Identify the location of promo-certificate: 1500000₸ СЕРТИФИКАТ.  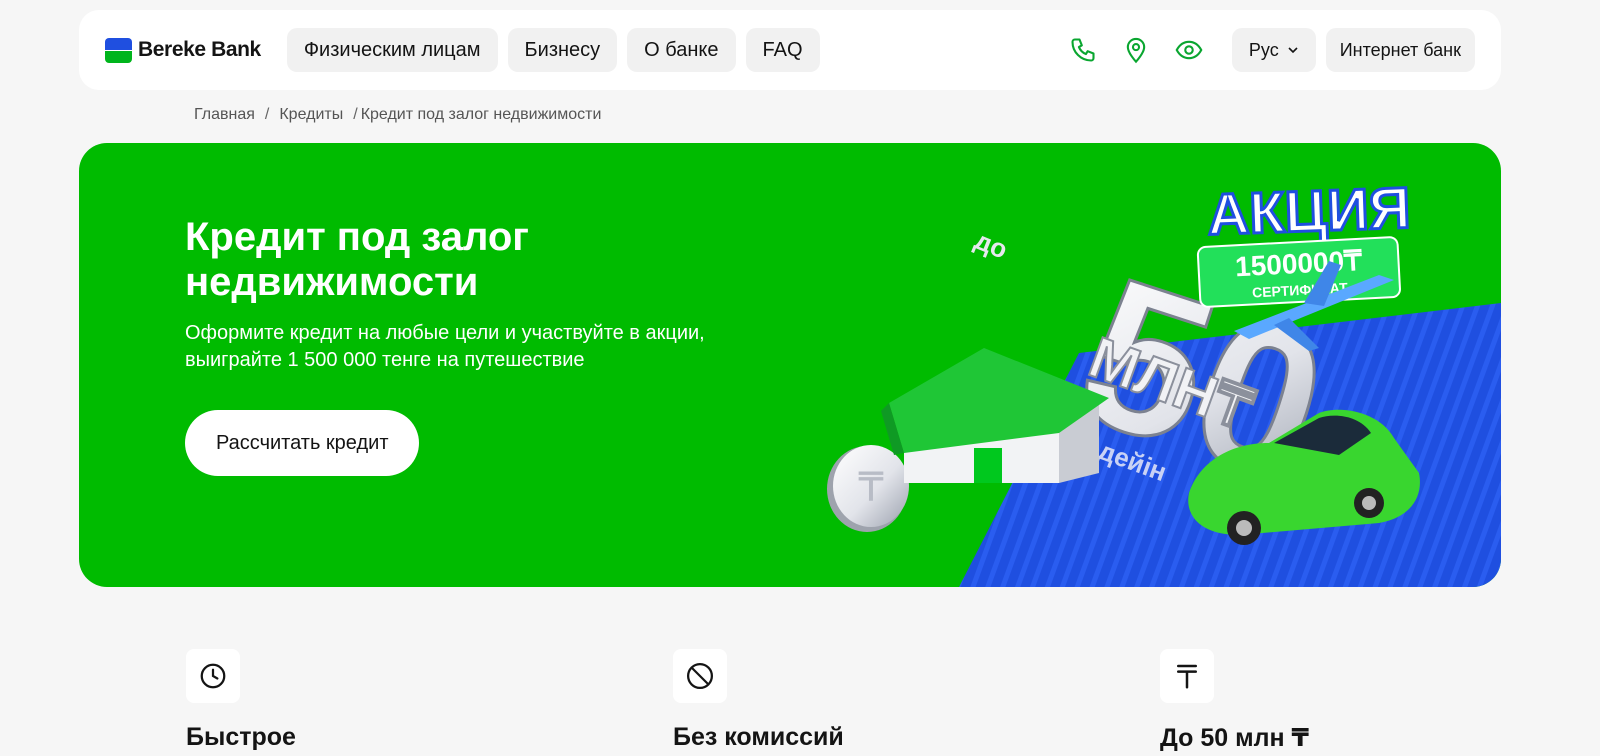
(1298, 272).